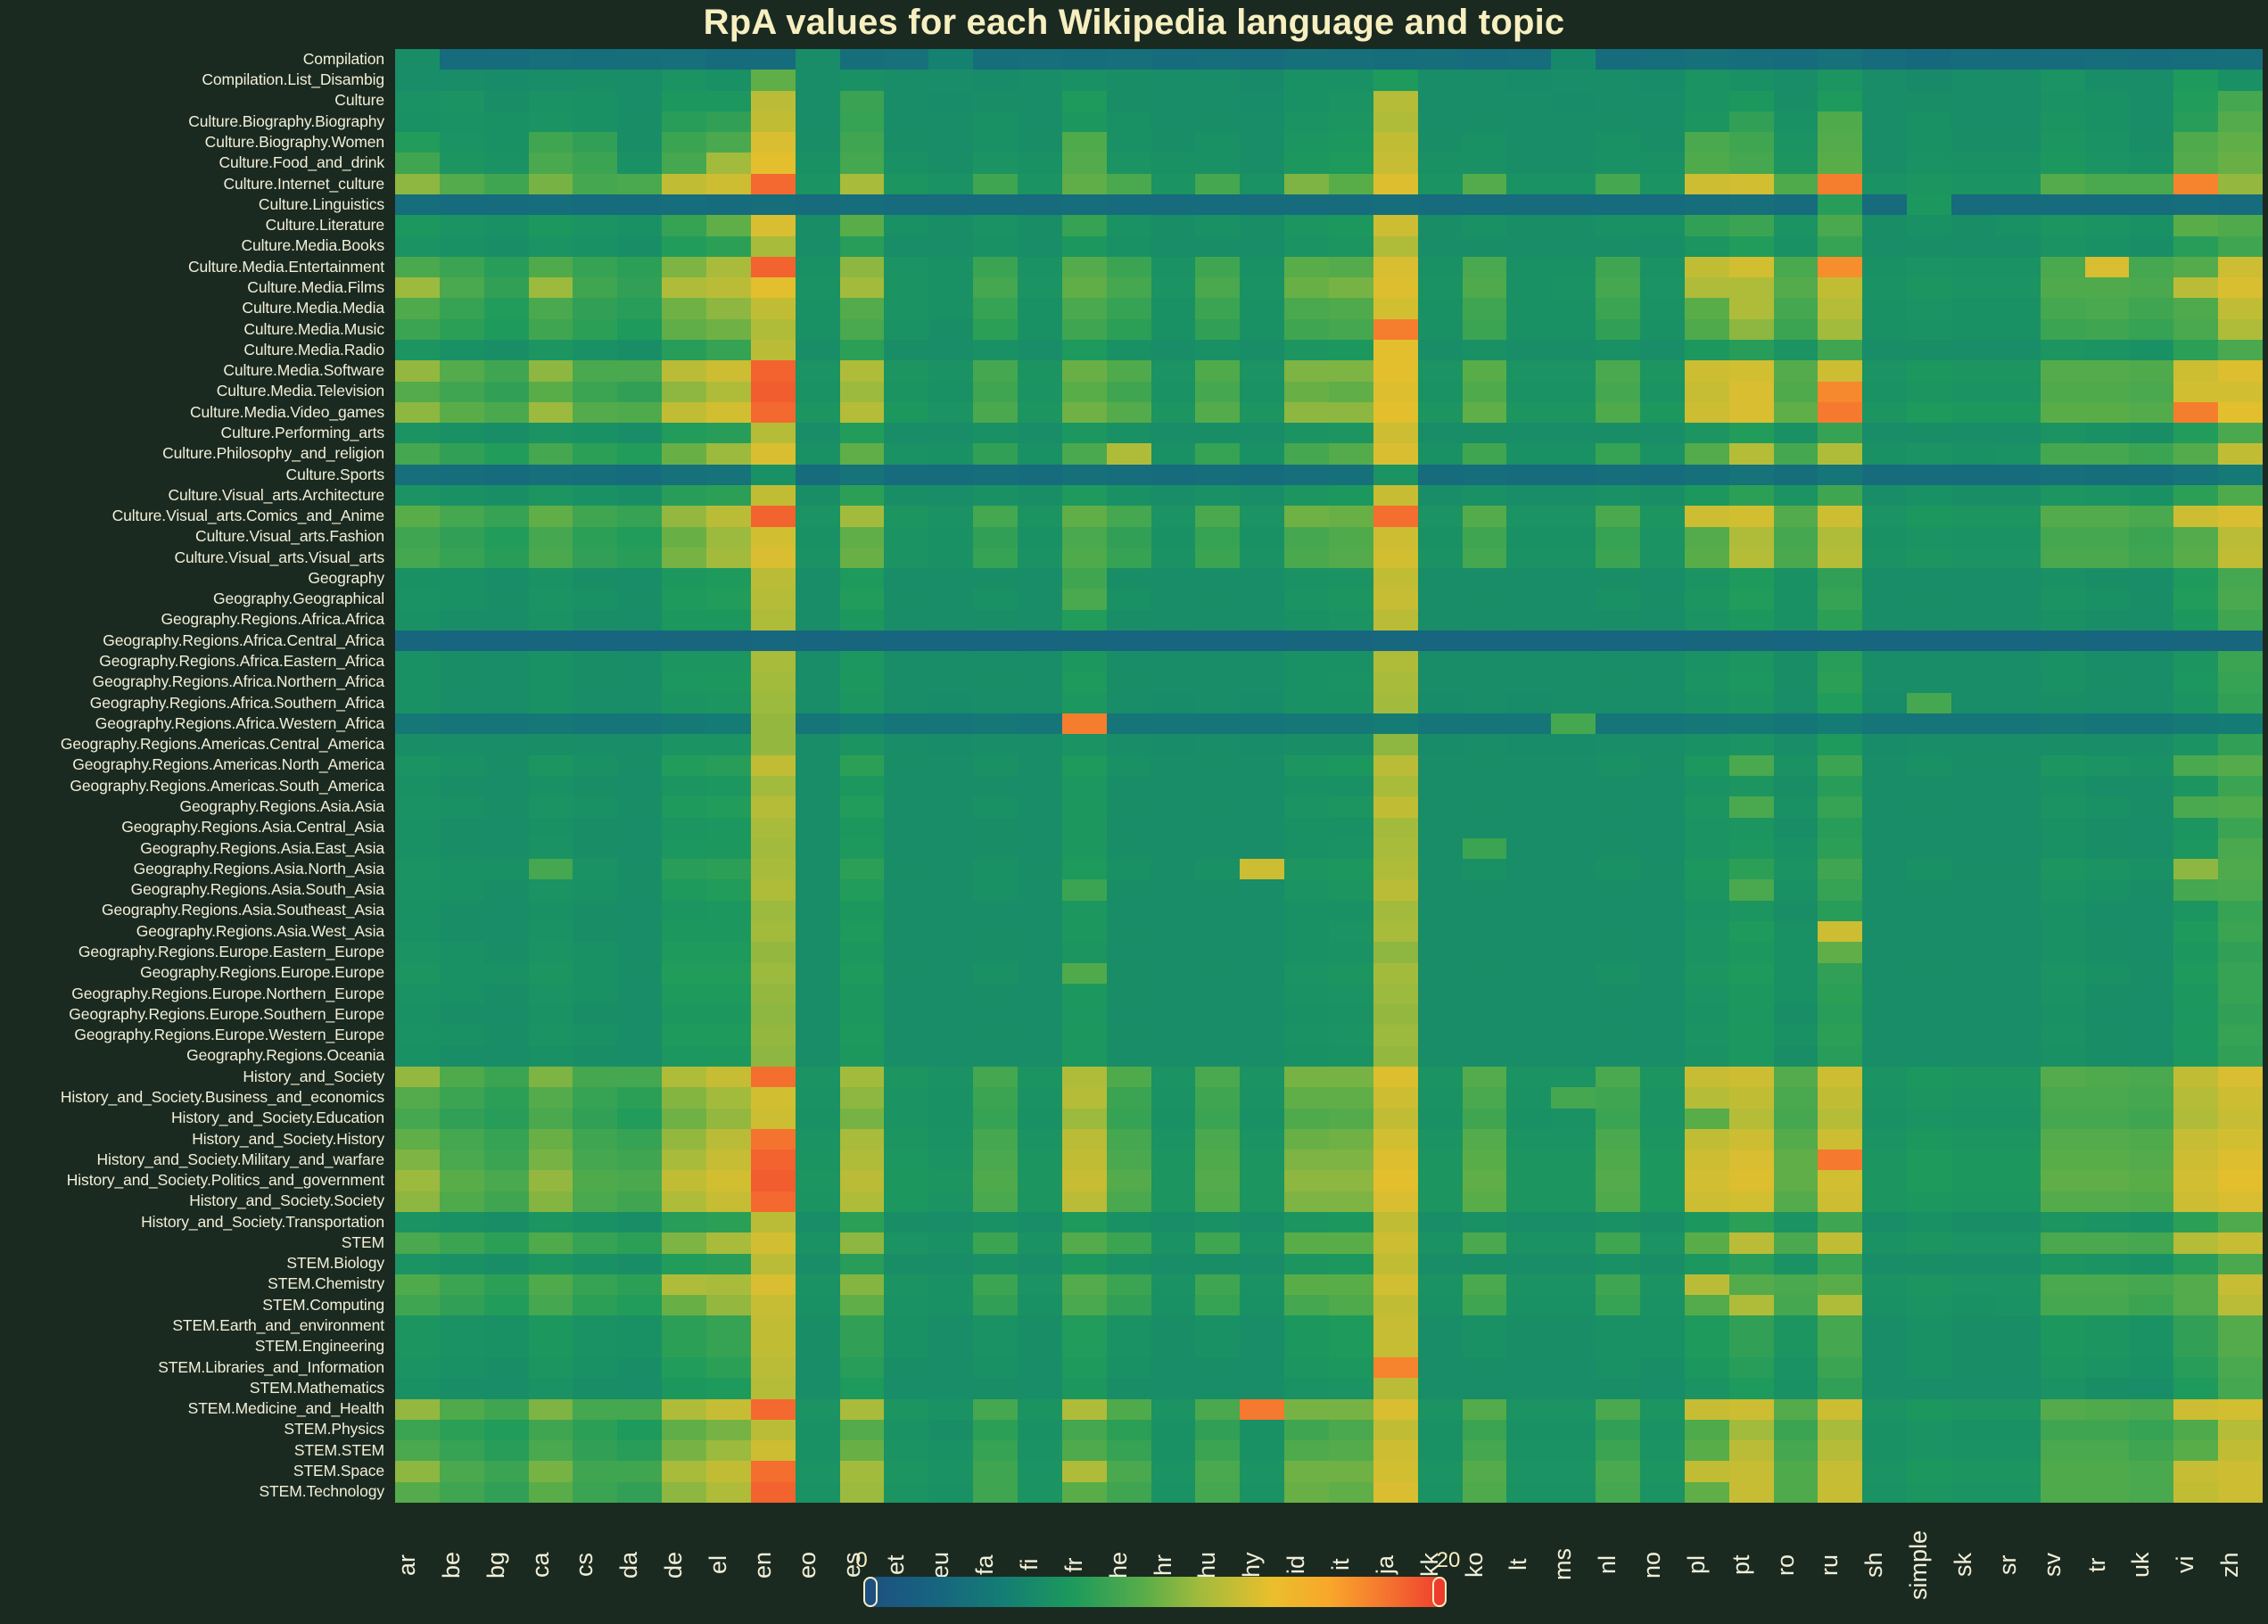 This screenshot has height=1624, width=2268. I want to click on y-axis-label: Culture.Internet_culture, so click(304, 183).